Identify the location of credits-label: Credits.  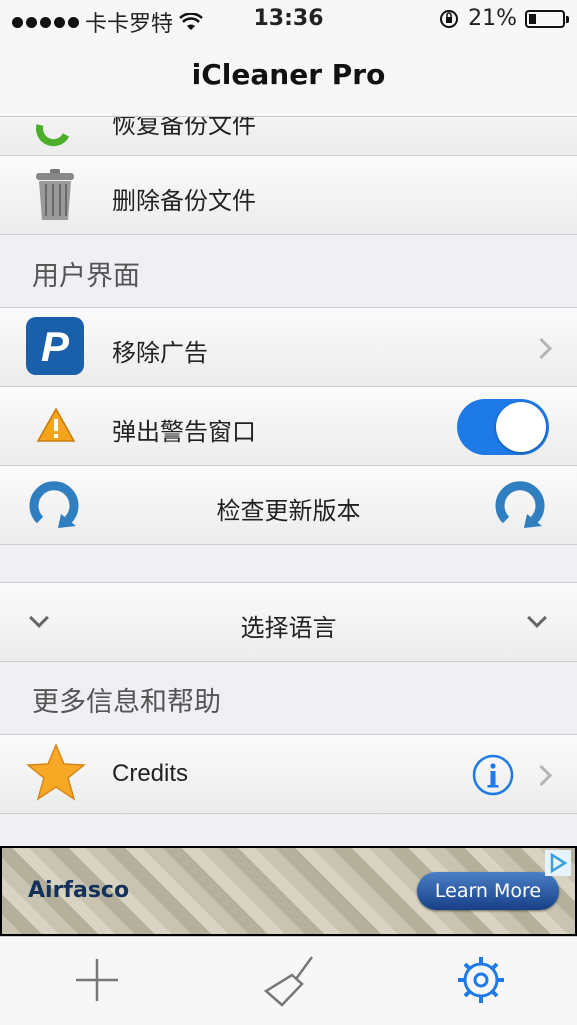
(150, 773).